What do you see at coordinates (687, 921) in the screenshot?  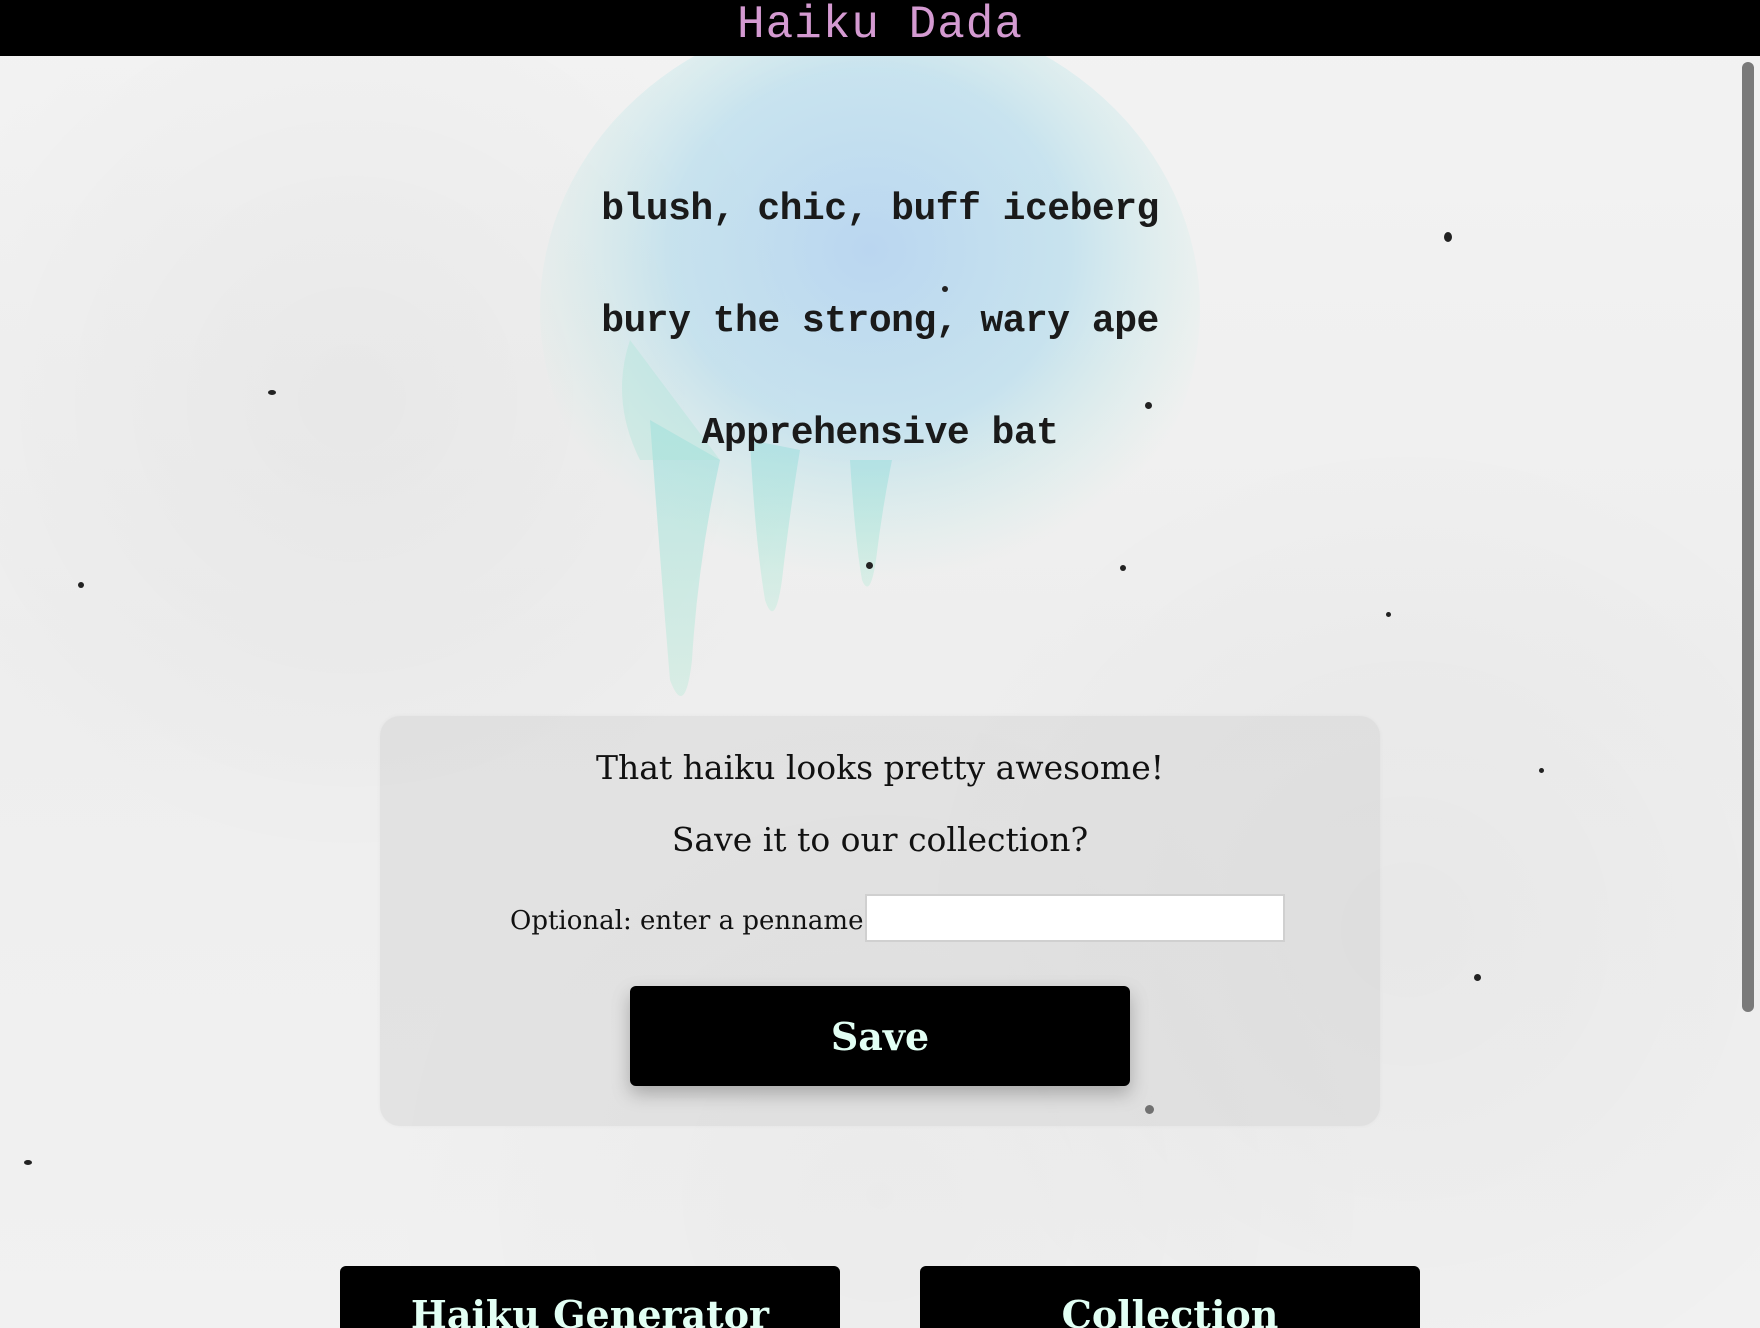 I see `penname-label: Optional: enter a penname` at bounding box center [687, 921].